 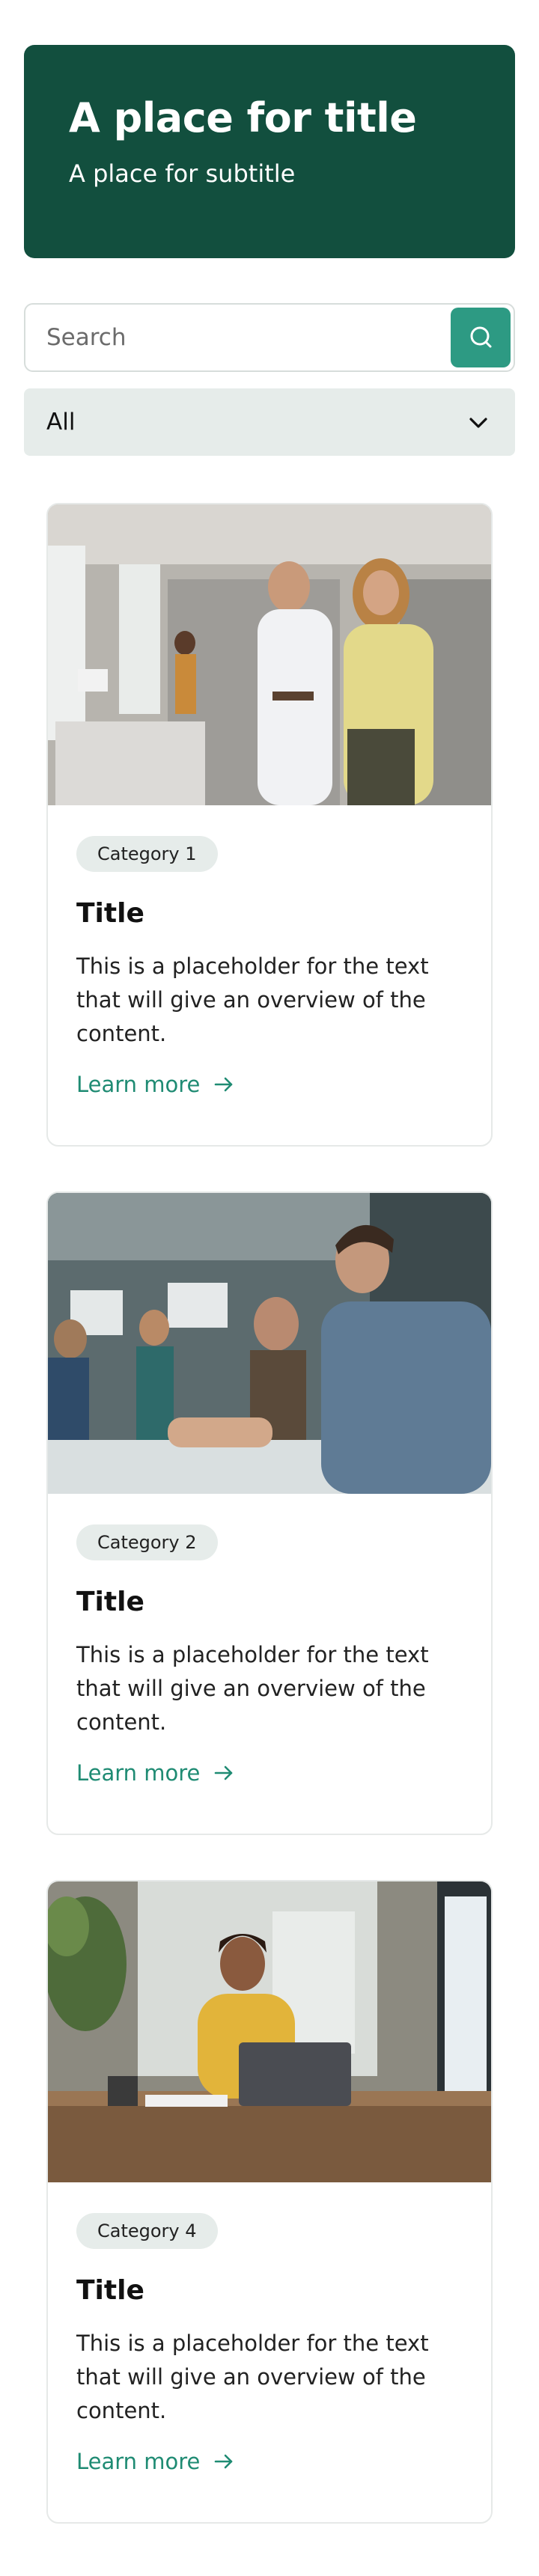 I want to click on search-input, so click(x=248, y=337).